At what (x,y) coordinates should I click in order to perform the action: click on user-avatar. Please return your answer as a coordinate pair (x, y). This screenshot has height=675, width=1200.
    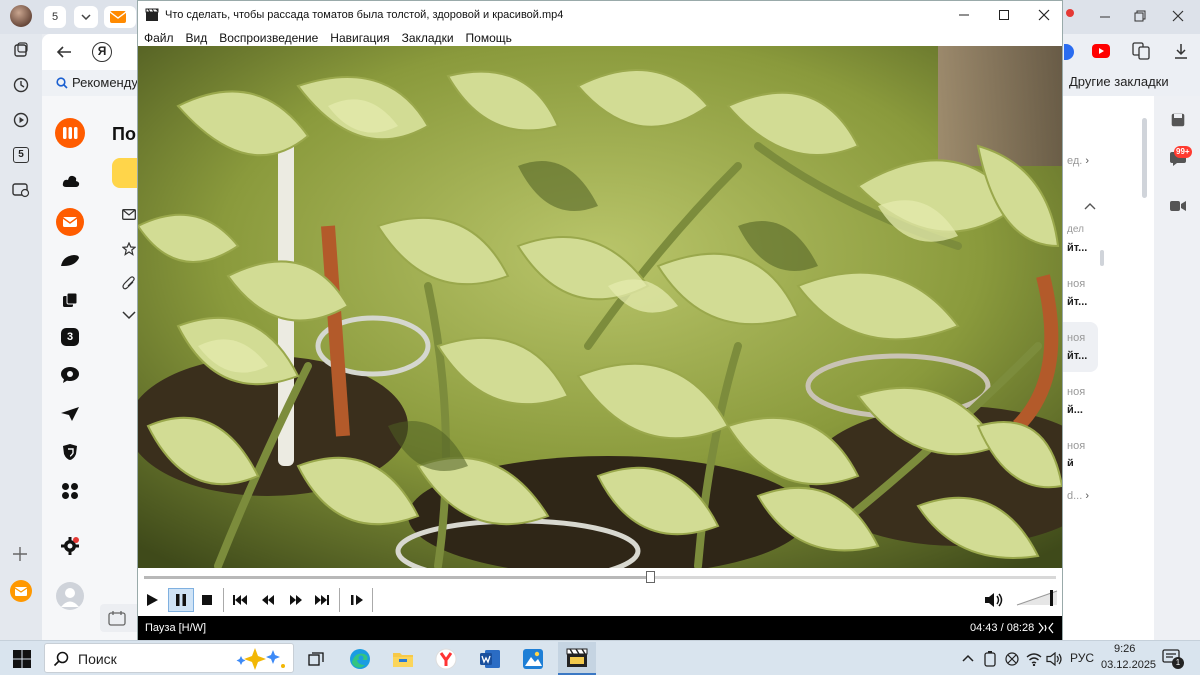
    Looking at the image, I should click on (70, 596).